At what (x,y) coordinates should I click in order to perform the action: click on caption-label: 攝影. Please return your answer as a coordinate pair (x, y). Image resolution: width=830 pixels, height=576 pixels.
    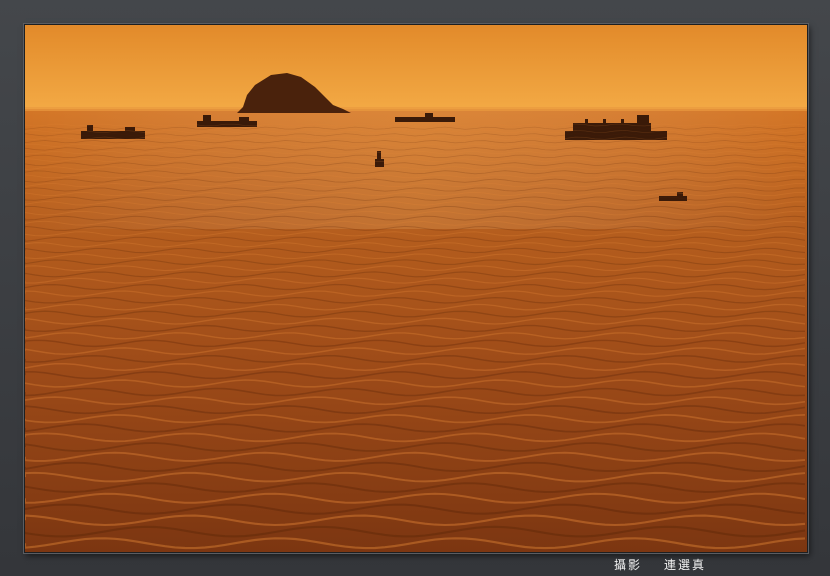
    Looking at the image, I should click on (628, 565).